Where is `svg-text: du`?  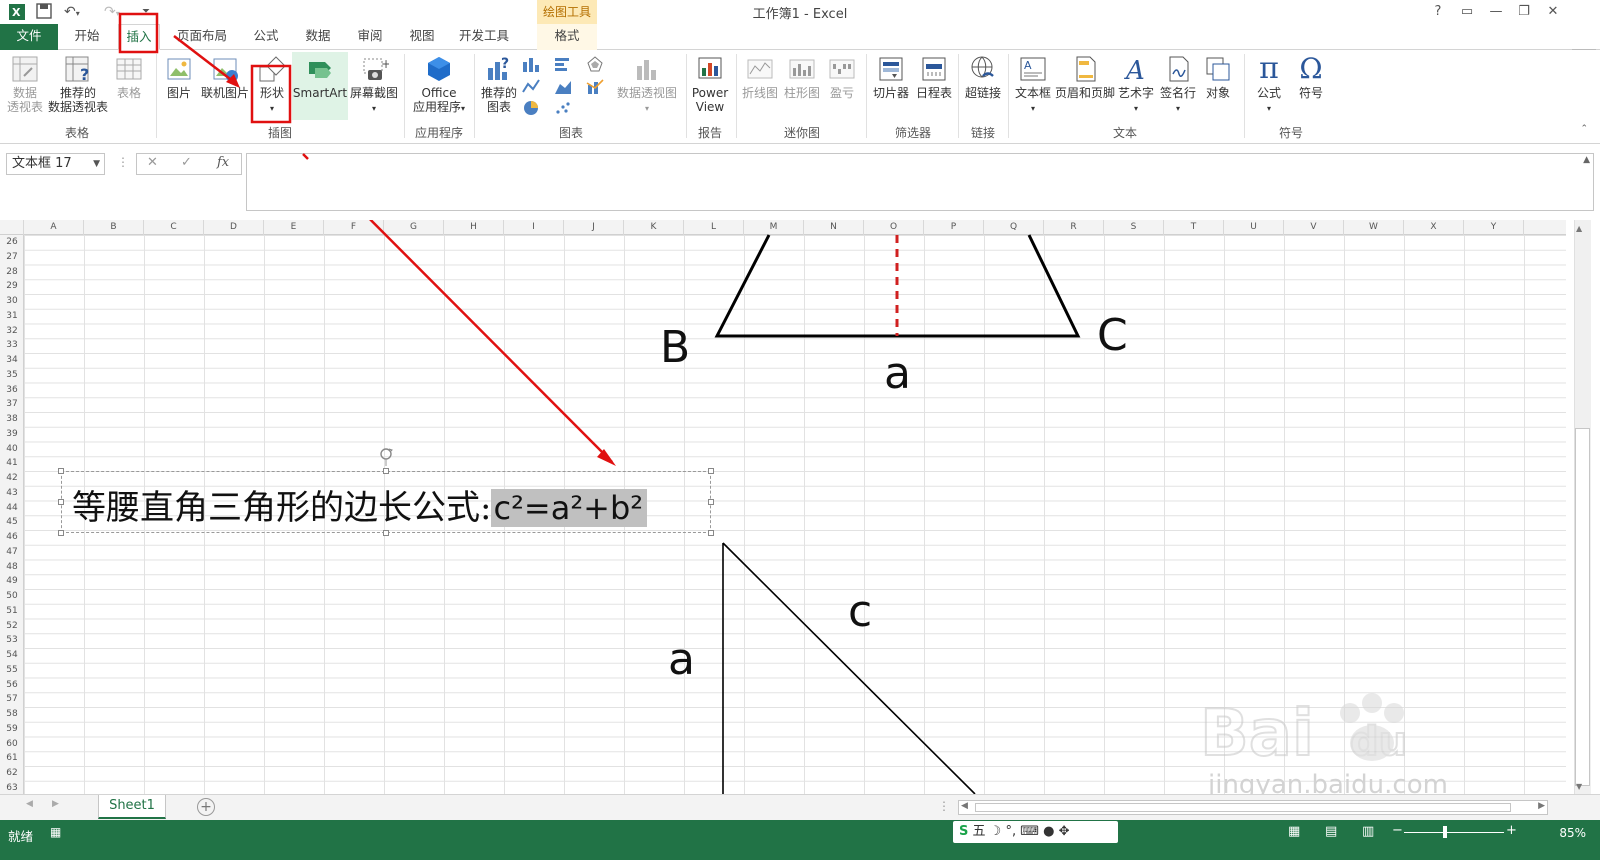
svg-text: du is located at coordinates (1378, 742).